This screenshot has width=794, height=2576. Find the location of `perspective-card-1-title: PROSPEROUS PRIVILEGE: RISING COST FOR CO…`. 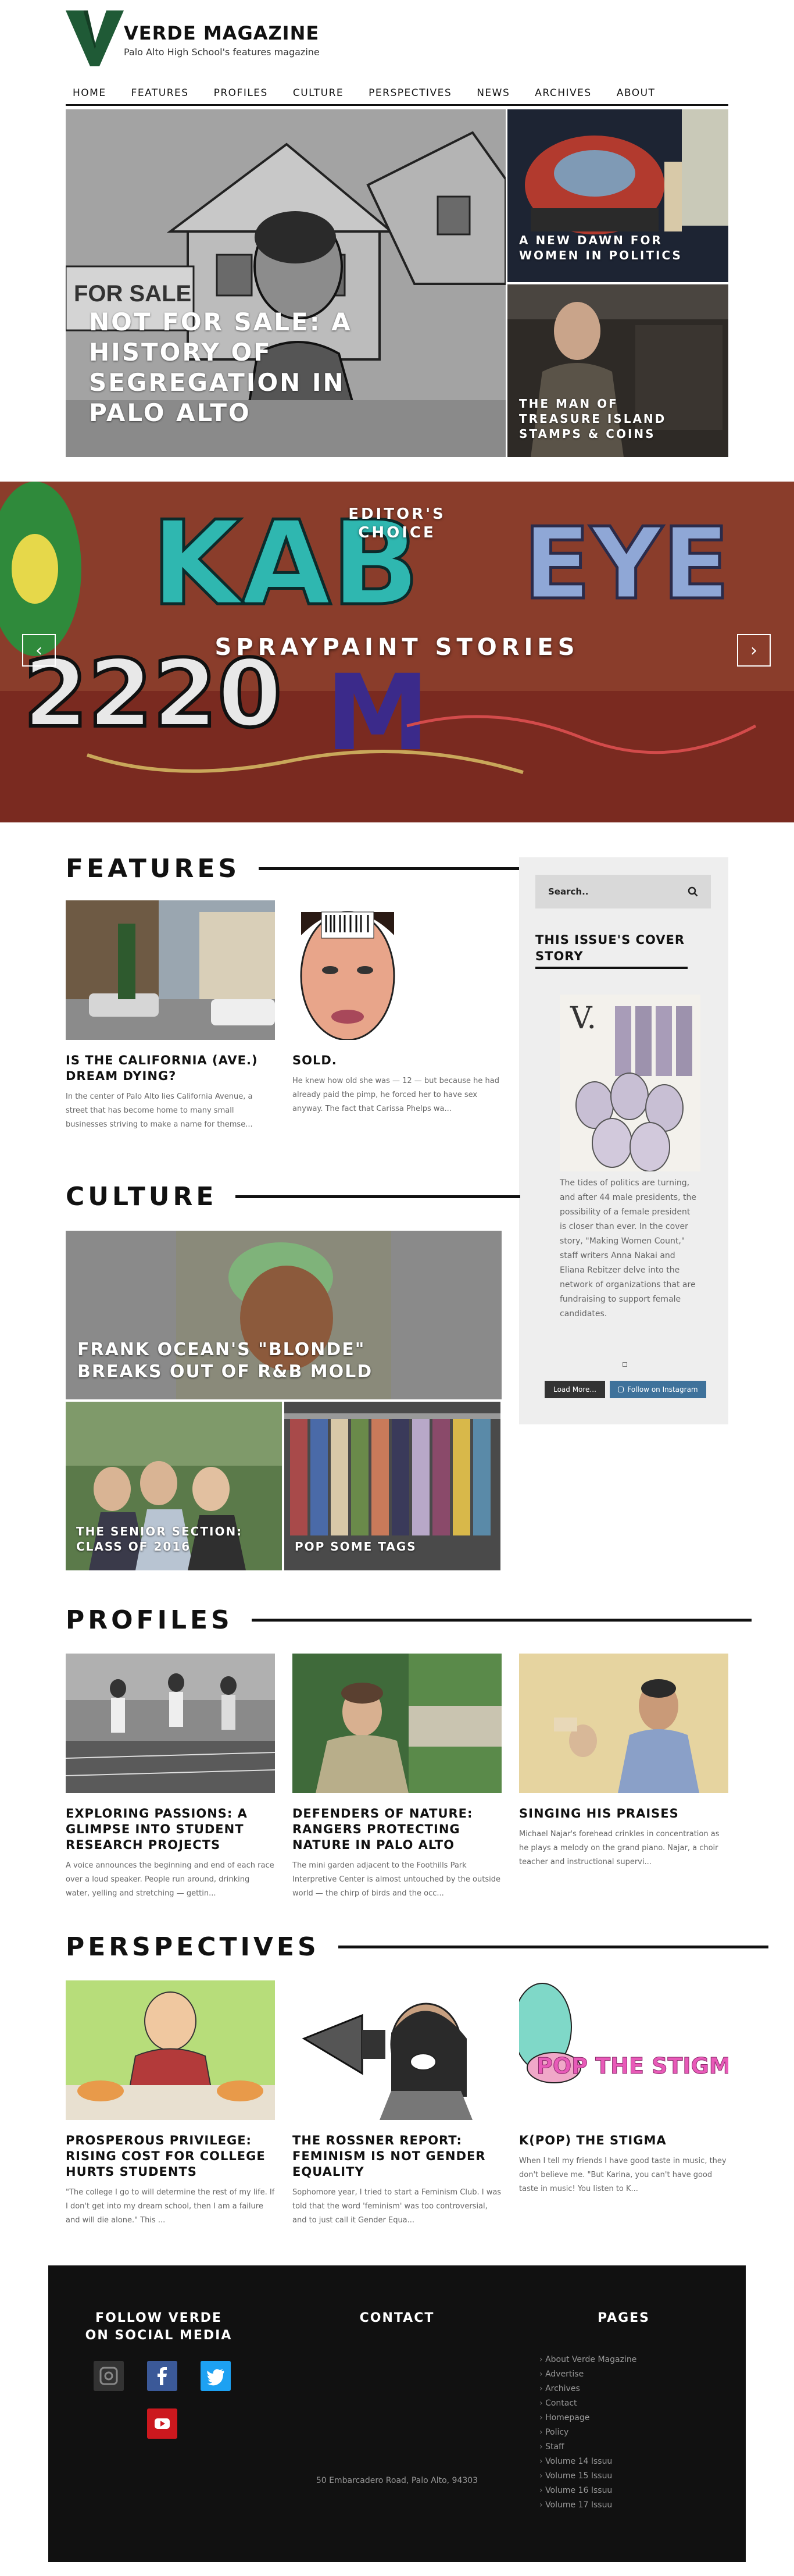

perspective-card-1-title: PROSPEROUS PRIVILEGE: RISING COST FOR CO… is located at coordinates (171, 2156).